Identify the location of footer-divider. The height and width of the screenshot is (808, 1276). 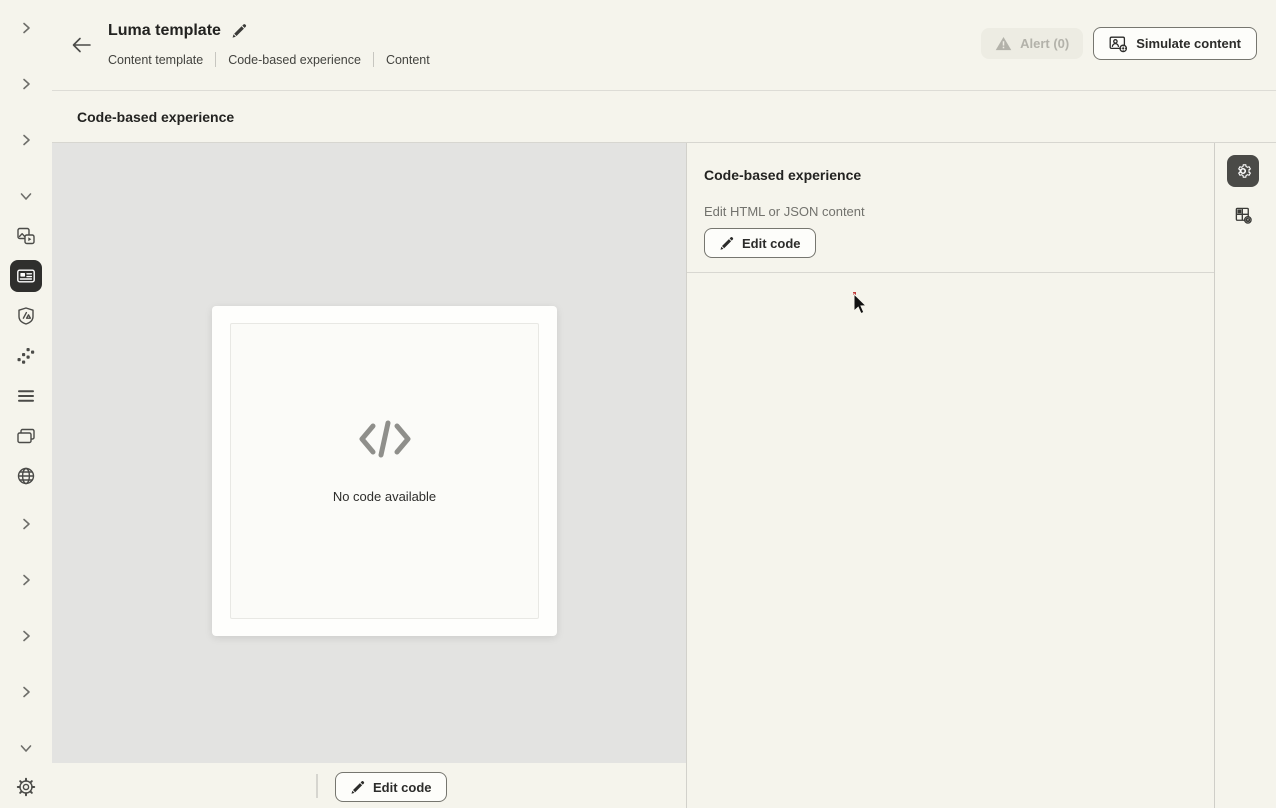
(317, 786).